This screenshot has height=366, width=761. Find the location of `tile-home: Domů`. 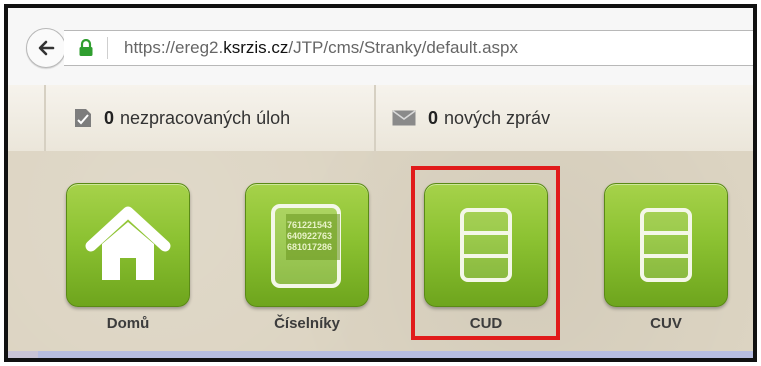

tile-home: Domů is located at coordinates (128, 257).